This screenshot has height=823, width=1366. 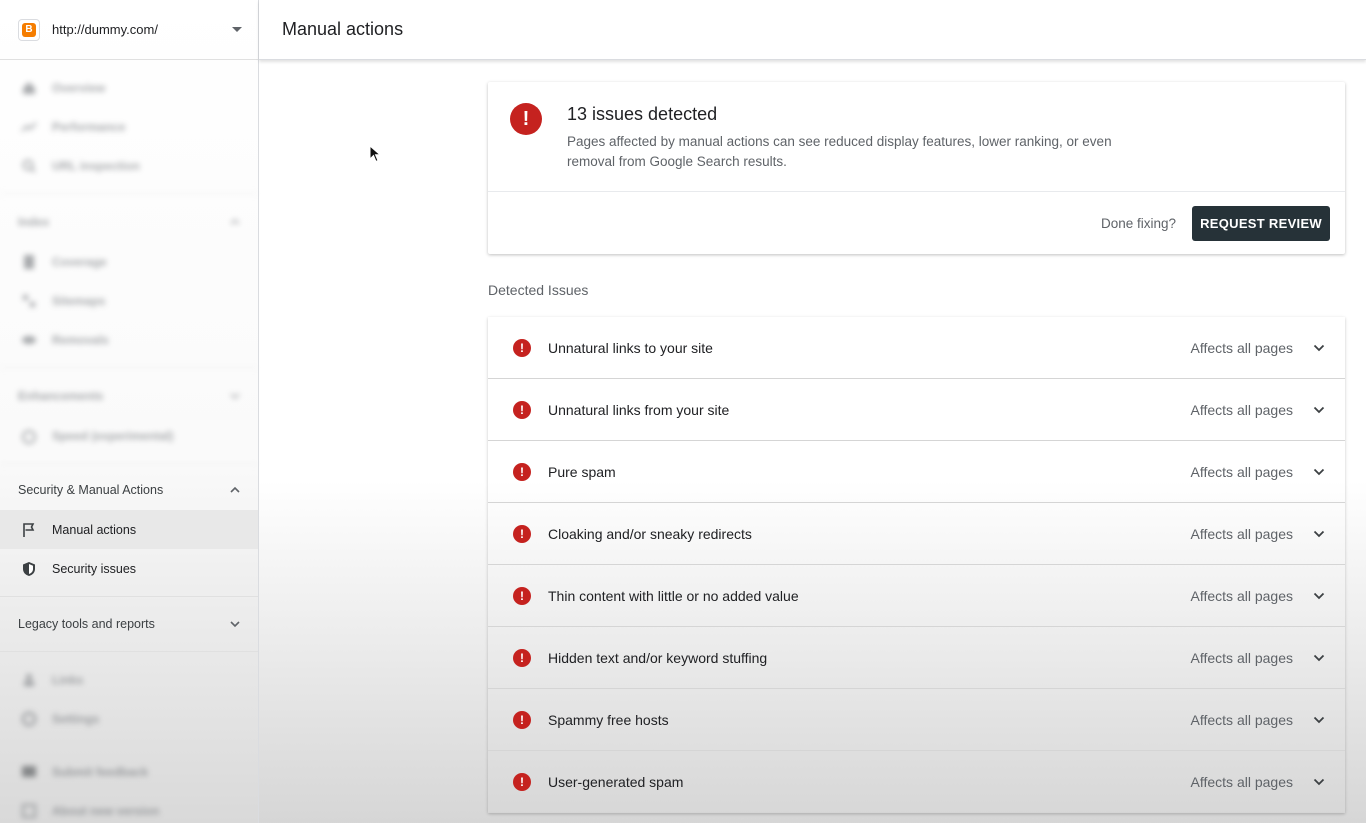 I want to click on mouse-cursor-icon, so click(x=375, y=154).